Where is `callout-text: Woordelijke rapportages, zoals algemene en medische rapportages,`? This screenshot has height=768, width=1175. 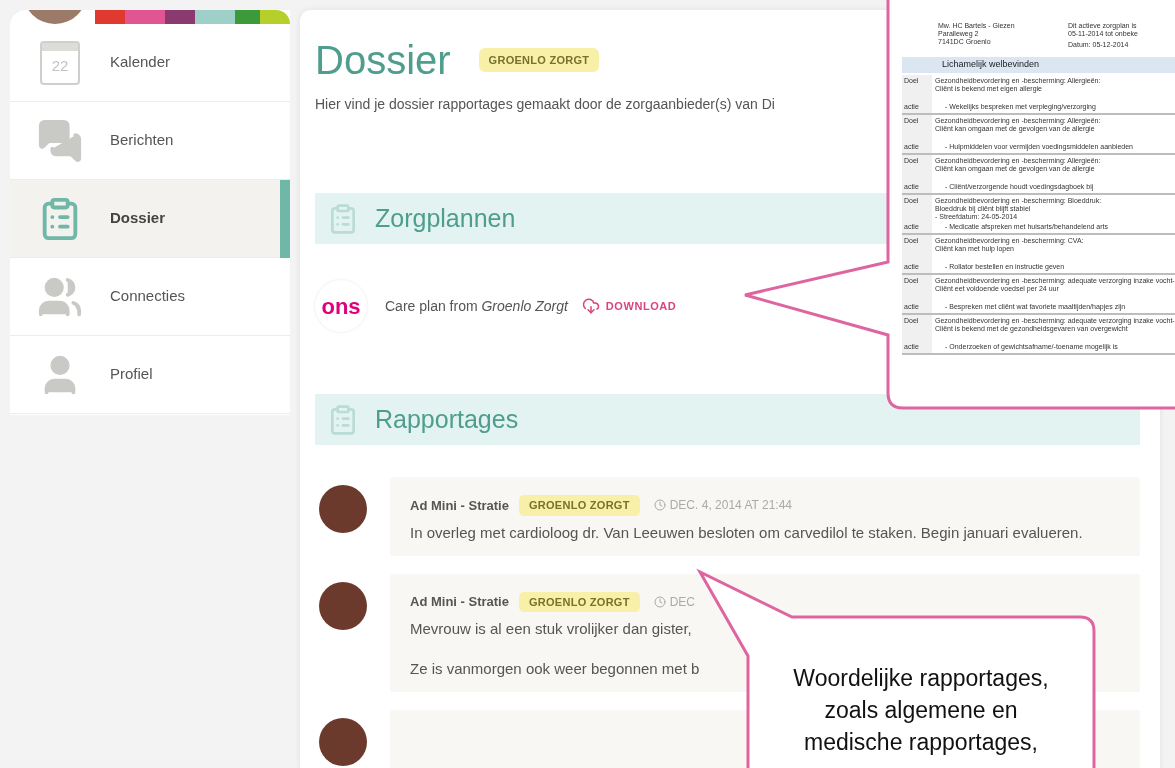 callout-text: Woordelijke rapportages, zoals algemene en medische rapportages, is located at coordinates (921, 710).